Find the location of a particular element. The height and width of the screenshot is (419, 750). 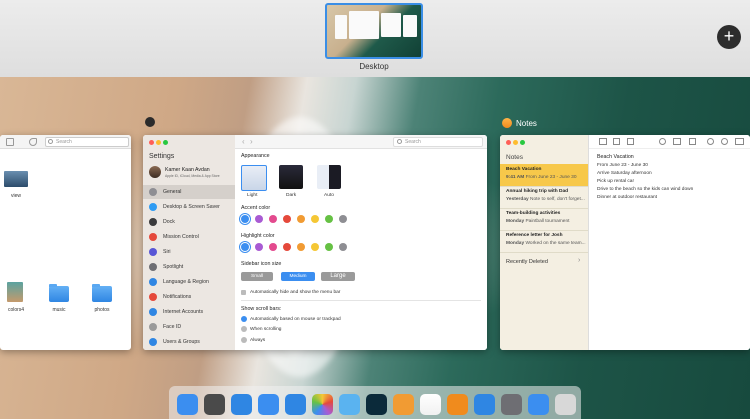

sidebar-item: Internet Accounts is located at coordinates (189, 312).